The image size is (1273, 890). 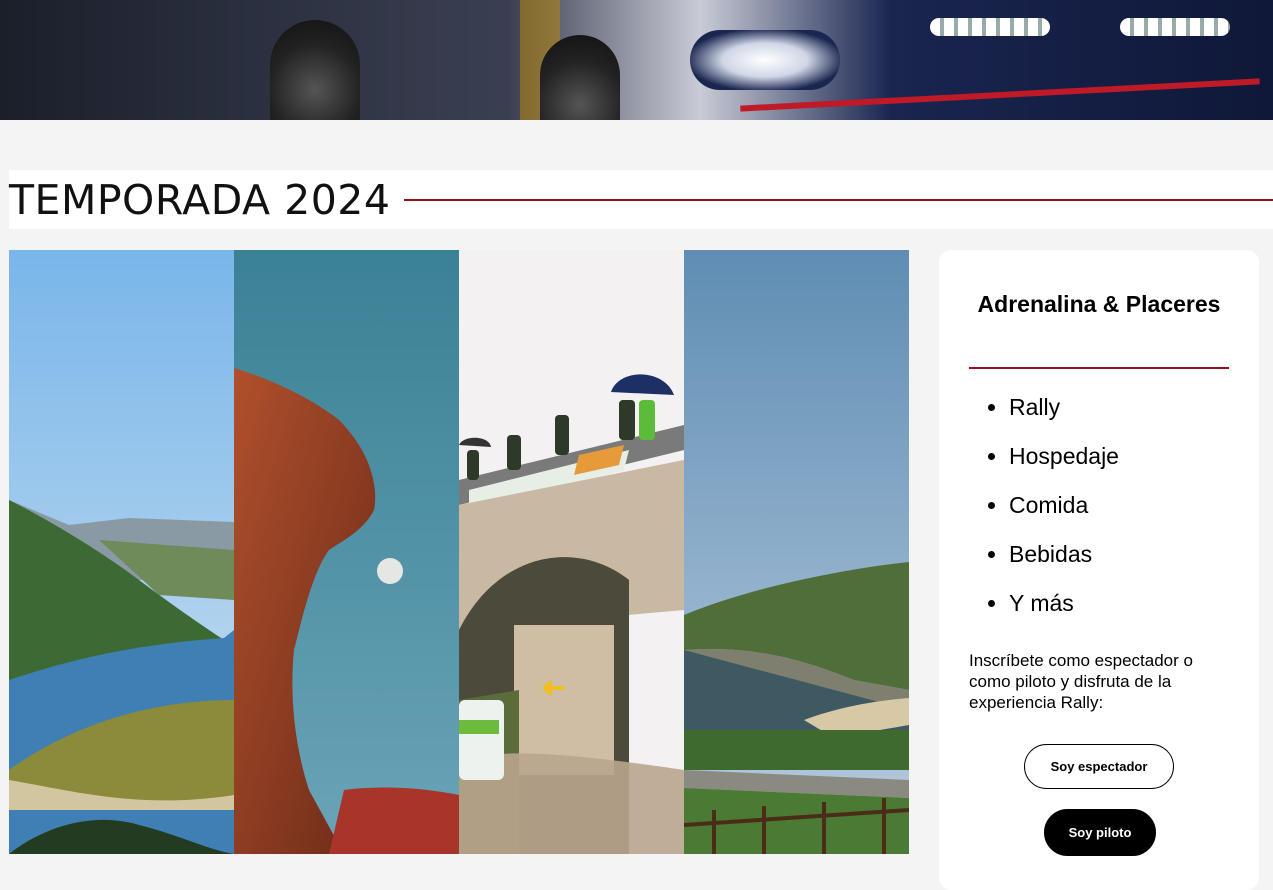 I want to click on river-valley-photo, so click(x=121, y=552).